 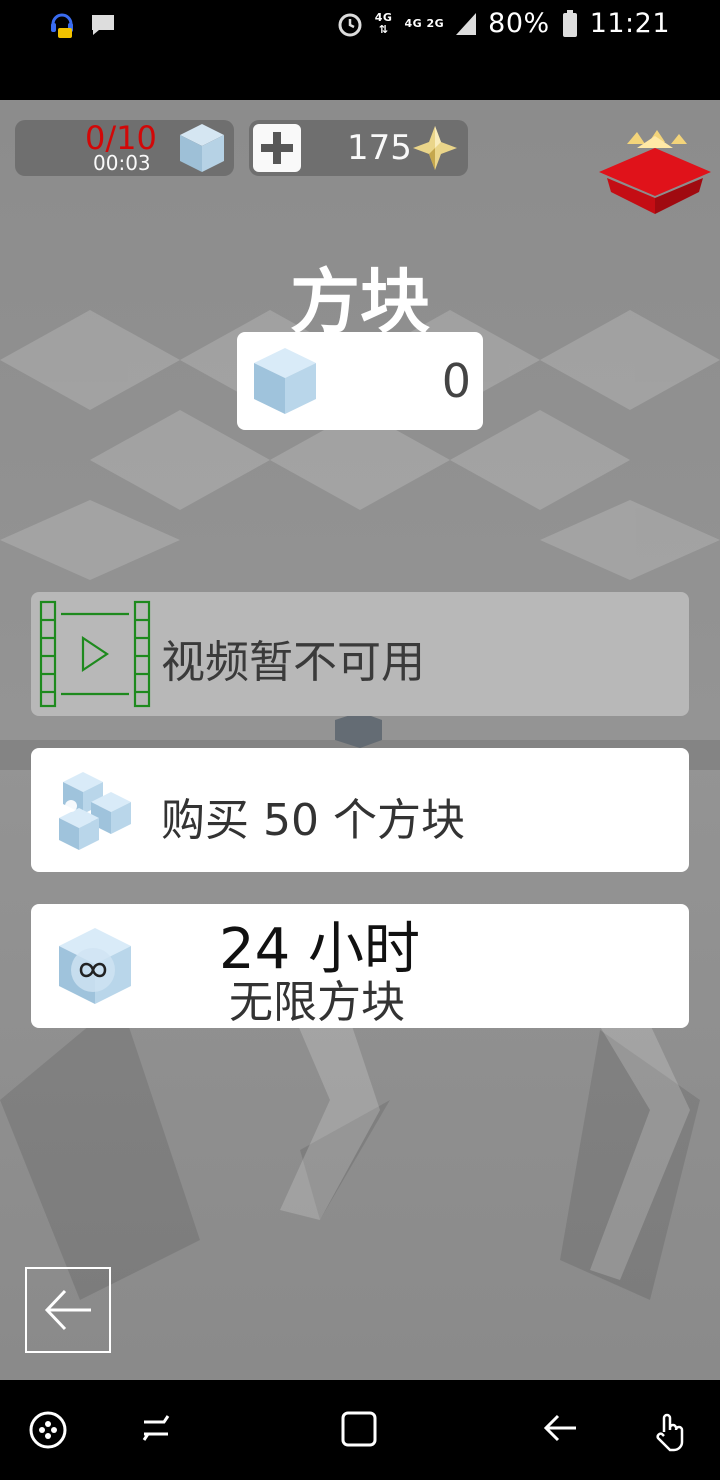 I want to click on home-icon, so click(x=359, y=1429).